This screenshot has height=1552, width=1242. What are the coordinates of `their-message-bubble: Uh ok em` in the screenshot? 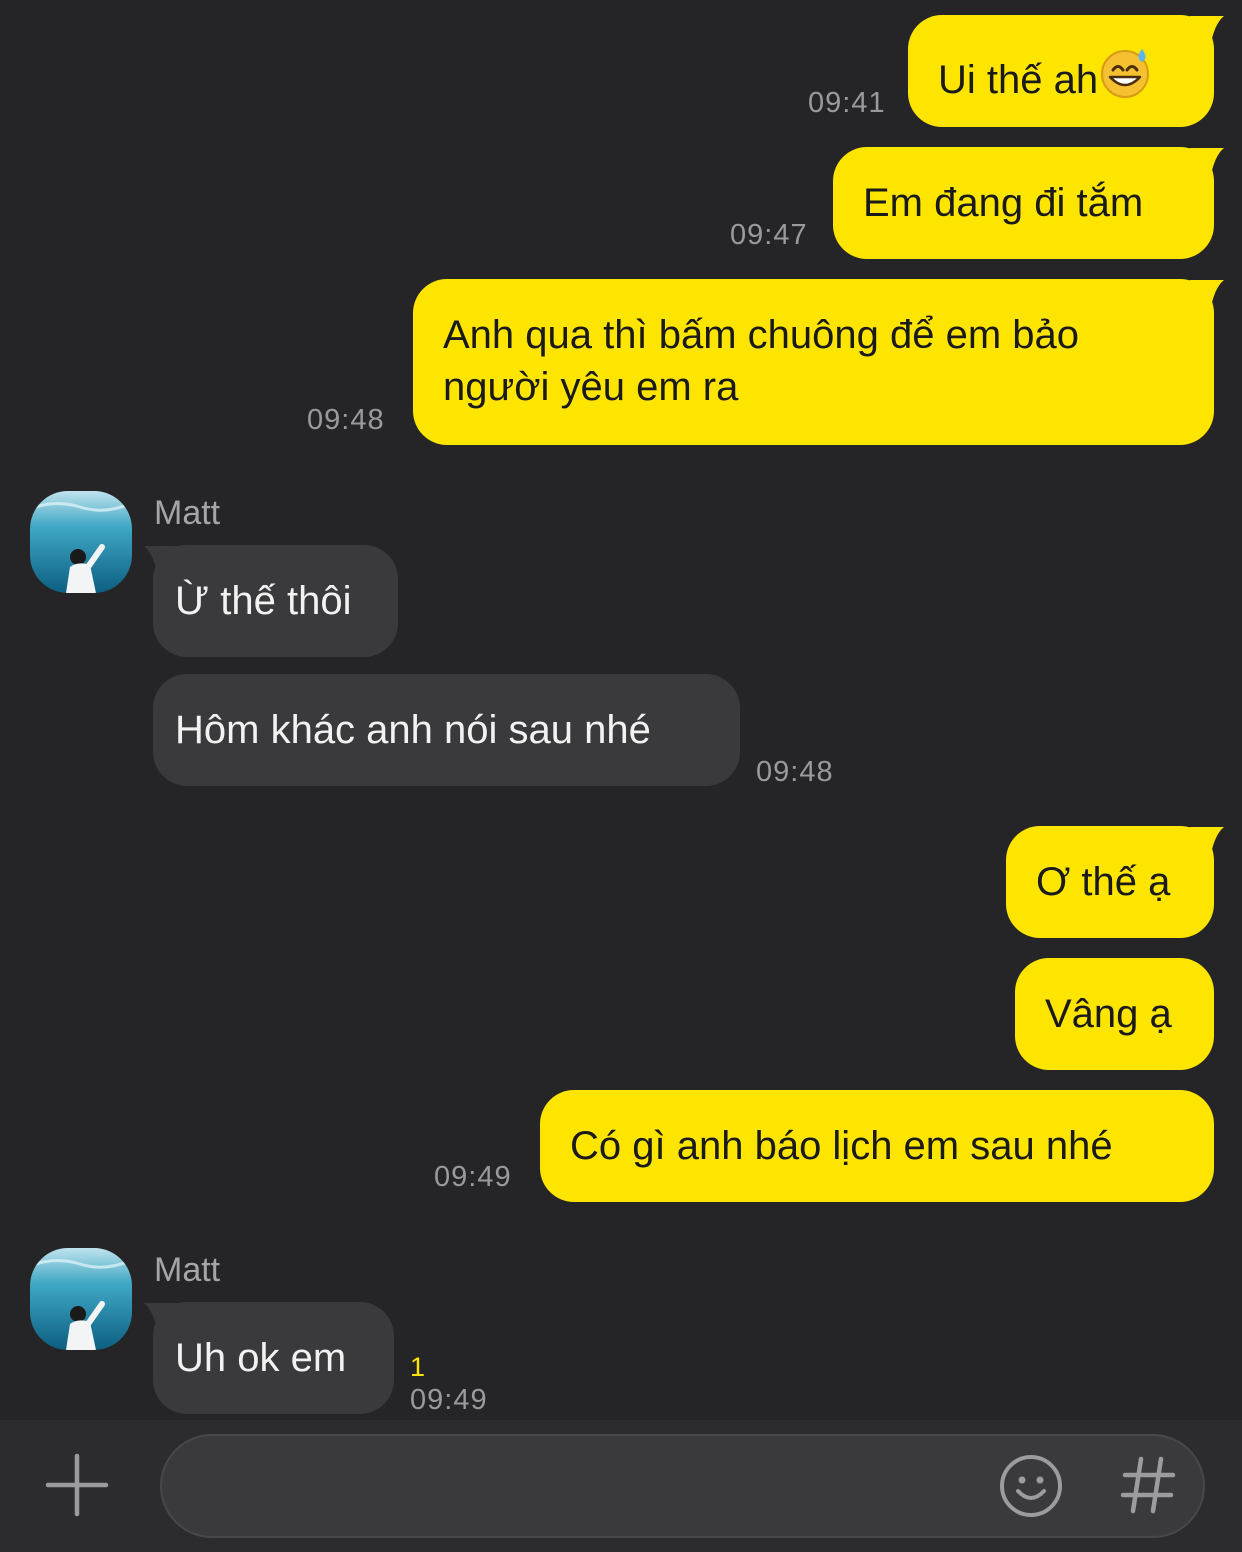 It's located at (273, 1358).